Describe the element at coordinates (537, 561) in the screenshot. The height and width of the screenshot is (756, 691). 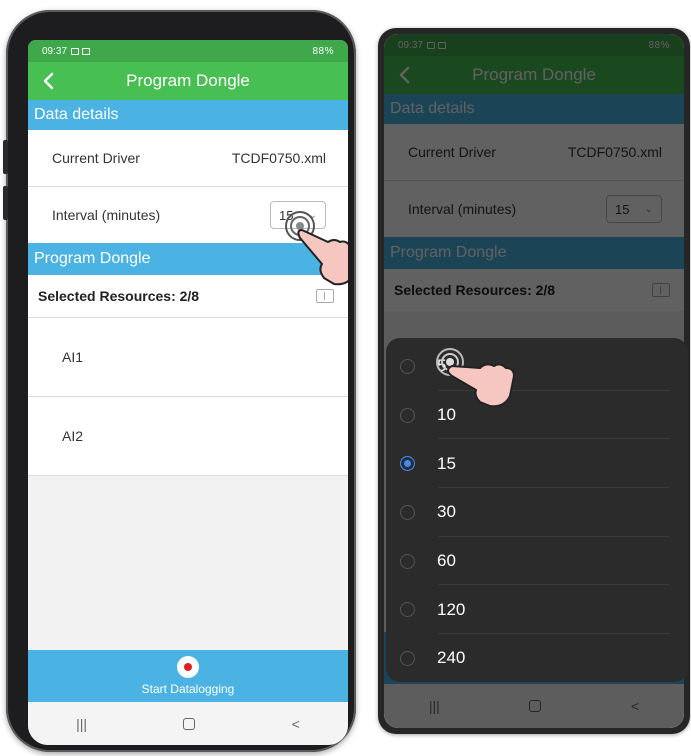
I see `interval-option-60: 60` at that location.